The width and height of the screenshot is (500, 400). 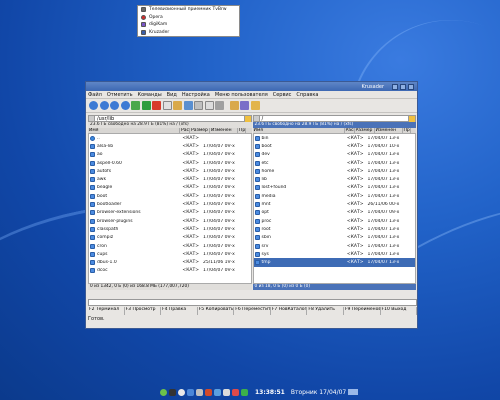 I want to click on network-icon, so click(x=217, y=392).